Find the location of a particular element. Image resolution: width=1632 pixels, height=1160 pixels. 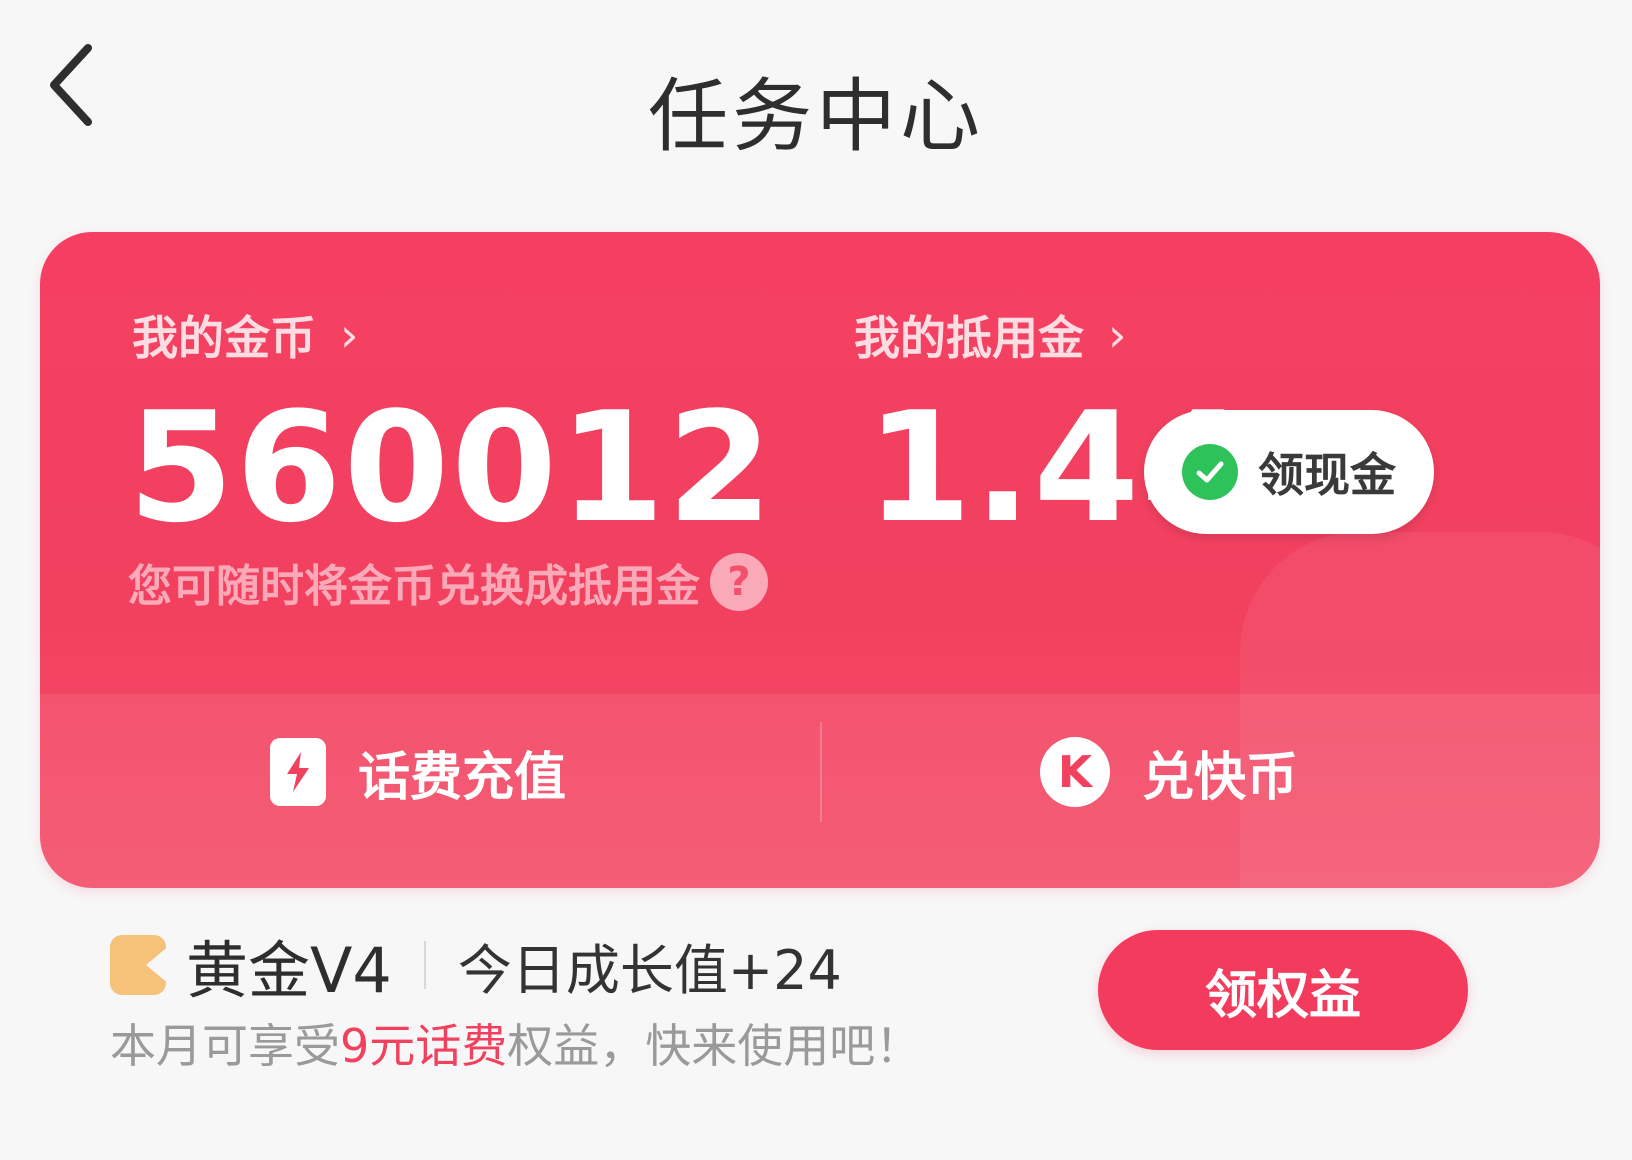

exchange-hint: 您可随时将金币兑换成抵用金 ? is located at coordinates (448, 582).